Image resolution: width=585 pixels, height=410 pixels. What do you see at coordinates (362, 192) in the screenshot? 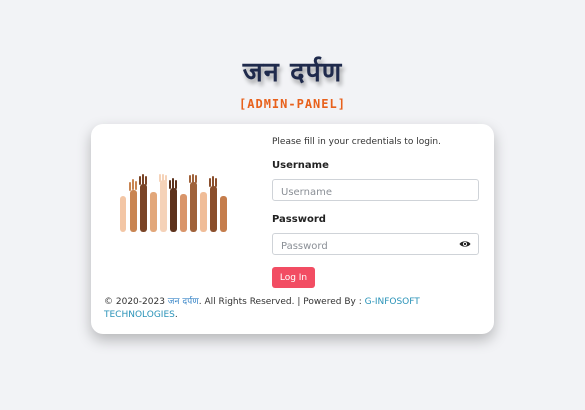
I see `username-input` at bounding box center [362, 192].